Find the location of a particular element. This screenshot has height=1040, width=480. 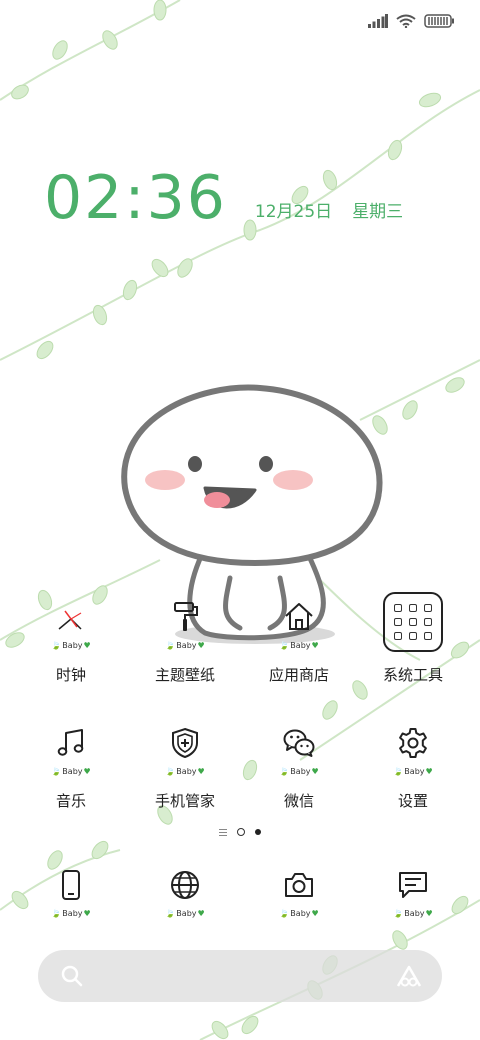

app-label: 设置 is located at coordinates (412, 801).